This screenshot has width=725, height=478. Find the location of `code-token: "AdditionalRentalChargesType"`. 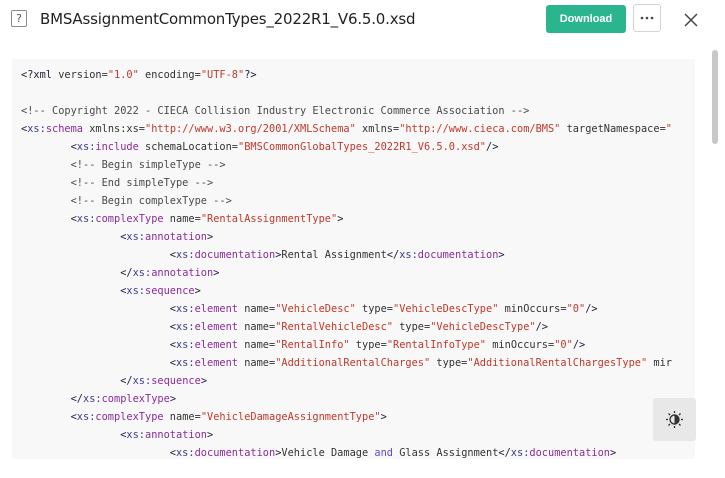

code-token: "AdditionalRentalChargesType" is located at coordinates (557, 363).